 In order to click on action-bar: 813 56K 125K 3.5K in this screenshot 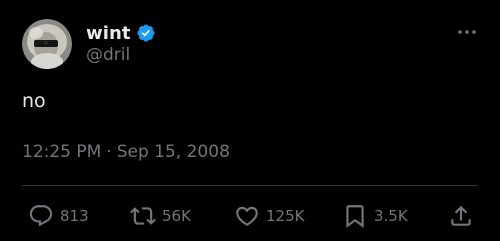, I will do `click(250, 216)`.